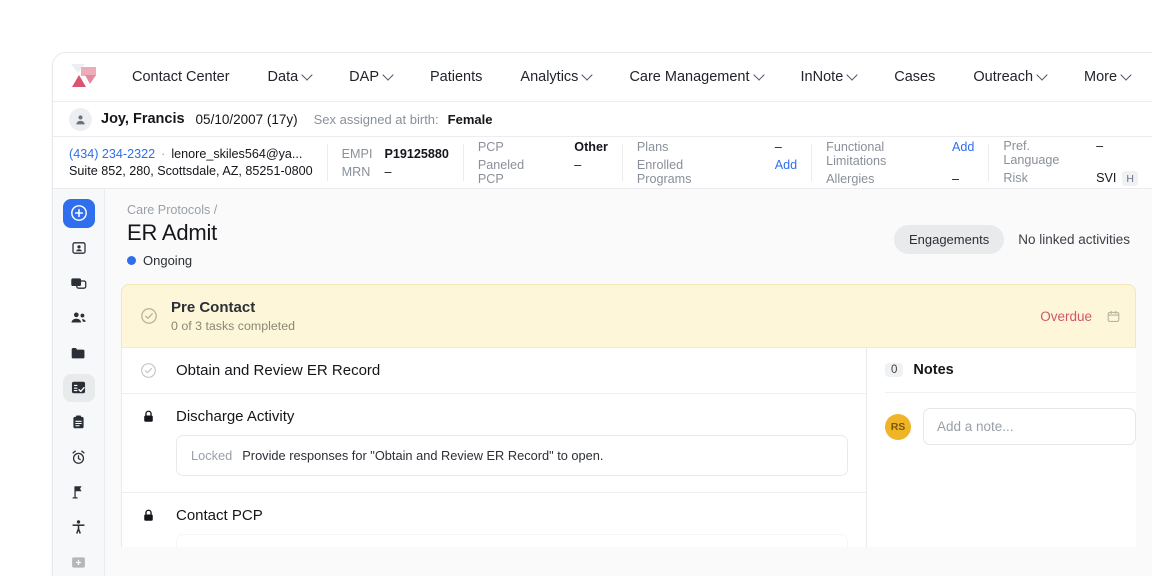  I want to click on people-icon, so click(78, 317).